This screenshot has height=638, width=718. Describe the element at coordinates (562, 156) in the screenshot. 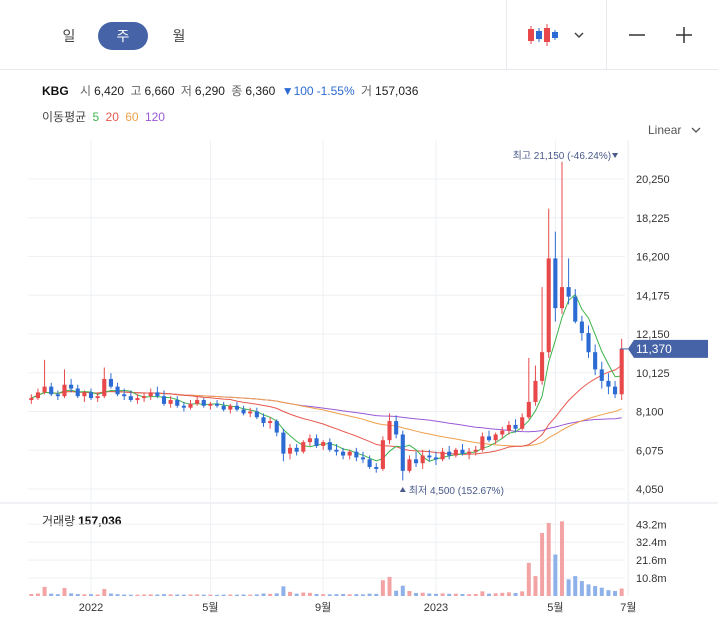

I see `high-annotation: 최고 21,150 (-46.24%)` at that location.